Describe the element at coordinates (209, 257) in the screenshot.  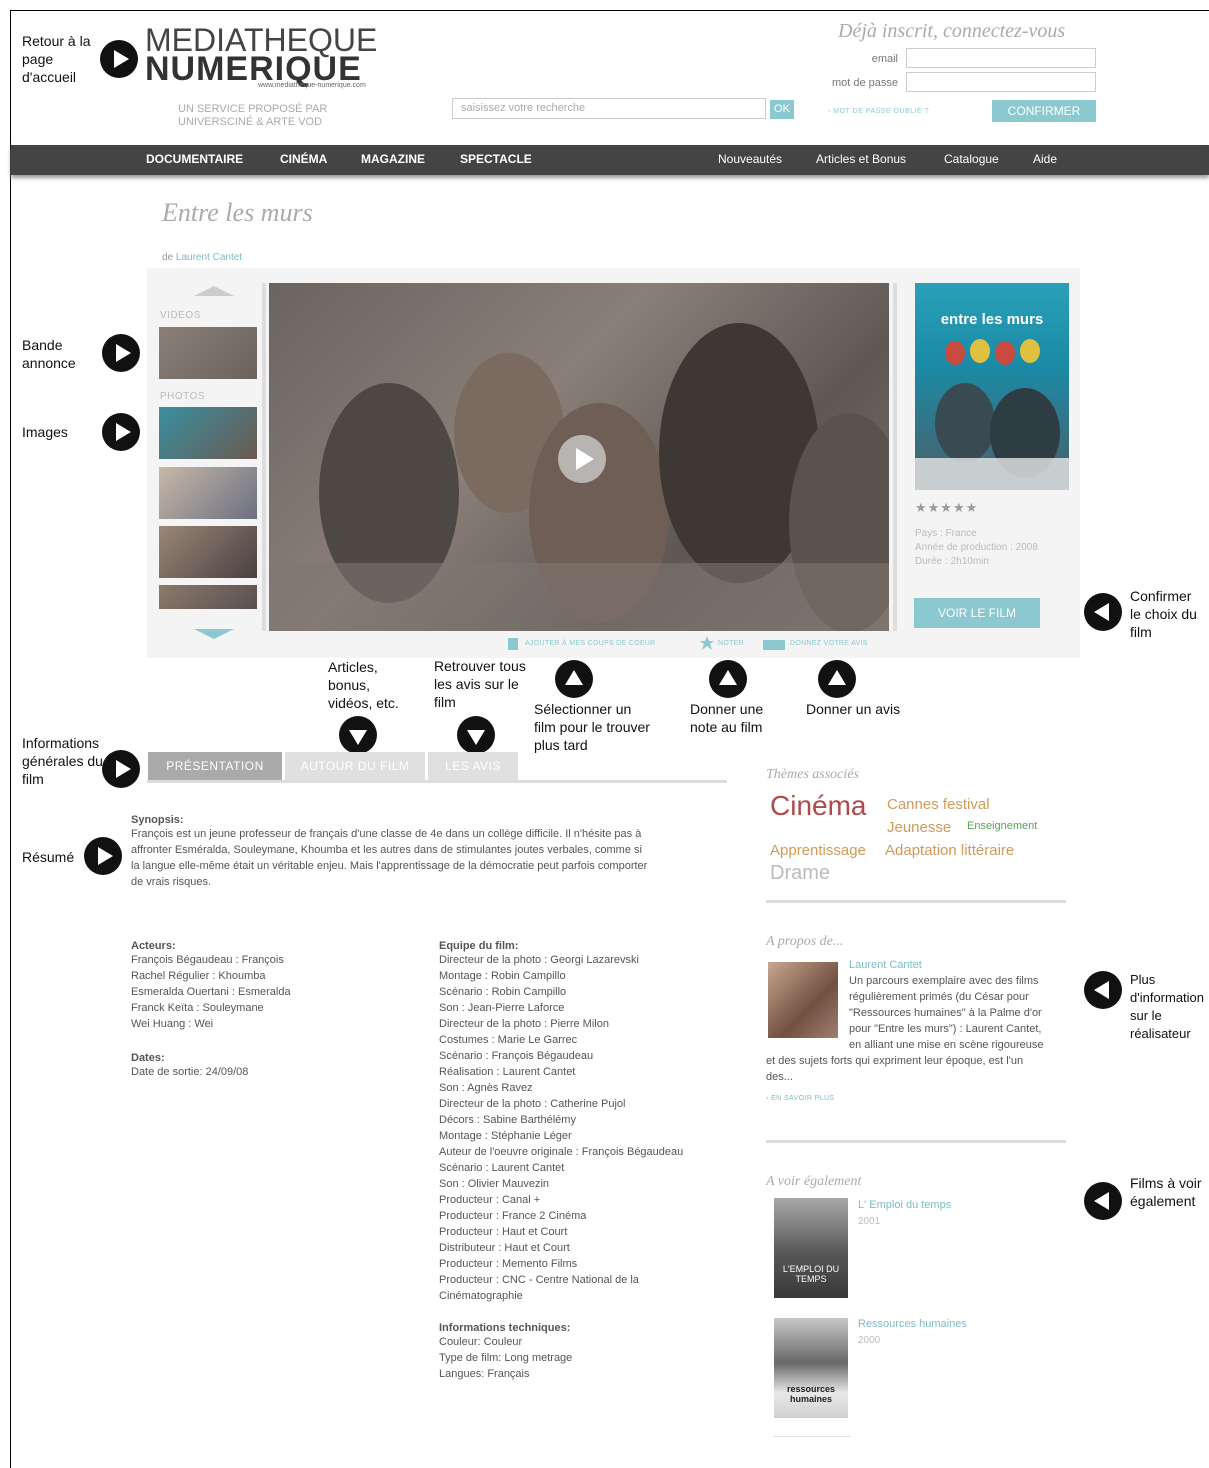
I see `director-link: Laurent Cantet` at that location.